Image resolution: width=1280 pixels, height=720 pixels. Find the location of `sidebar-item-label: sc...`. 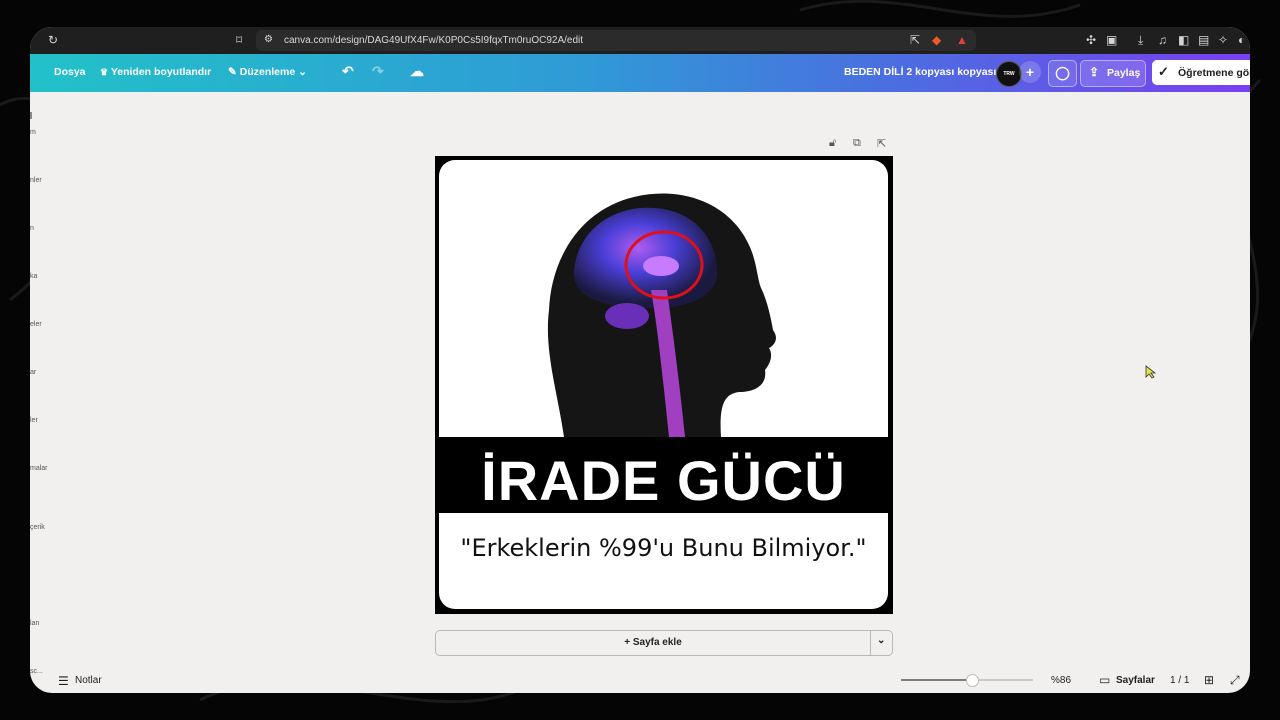

sidebar-item-label: sc... is located at coordinates (36, 671).